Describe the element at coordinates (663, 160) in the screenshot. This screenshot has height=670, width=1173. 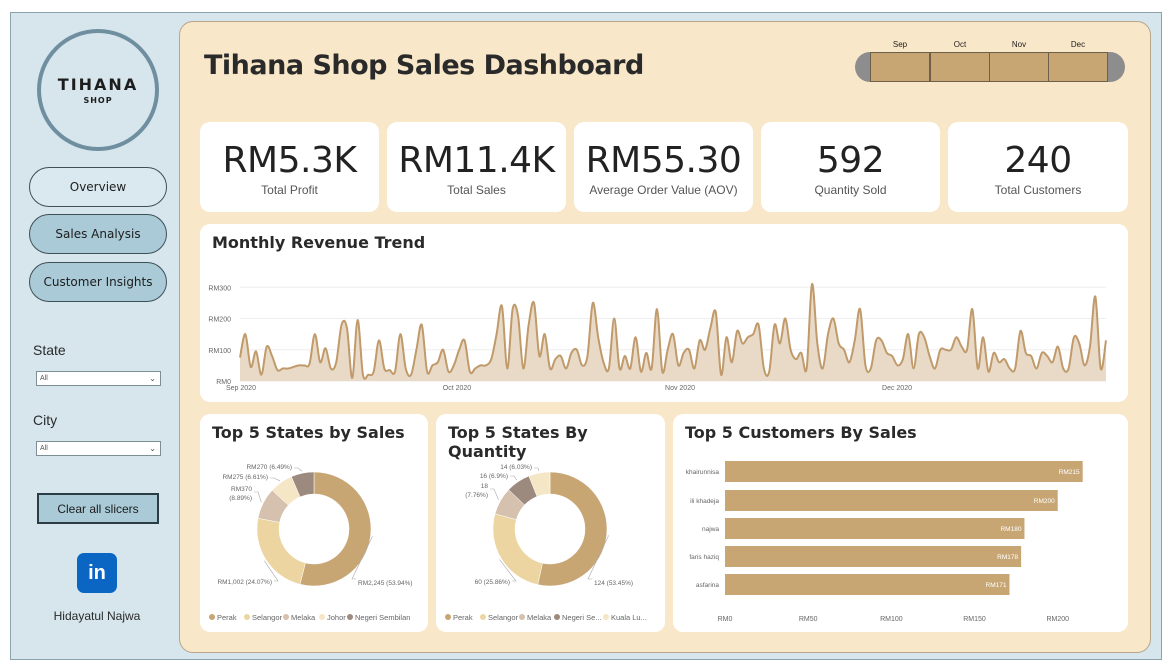
I see `kpi-value: RM55.30` at that location.